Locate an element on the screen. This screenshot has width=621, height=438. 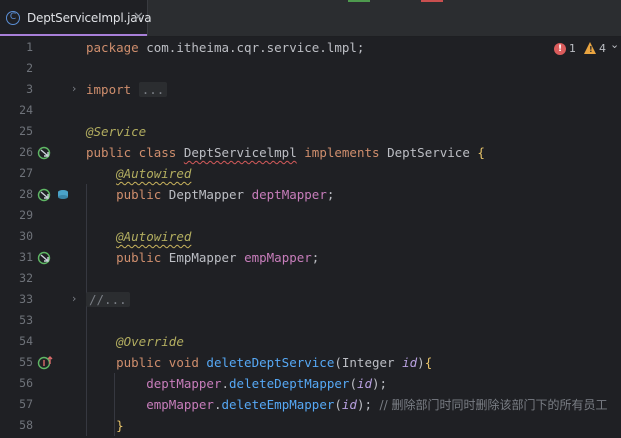
code-token: package is located at coordinates (116, 47).